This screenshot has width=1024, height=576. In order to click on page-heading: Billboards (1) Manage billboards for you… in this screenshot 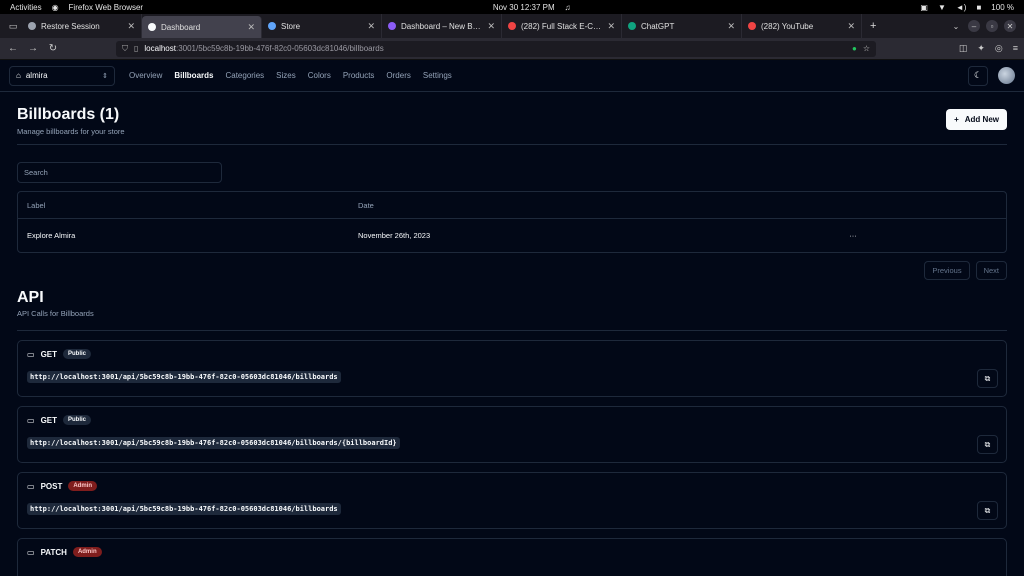, I will do `click(512, 118)`.